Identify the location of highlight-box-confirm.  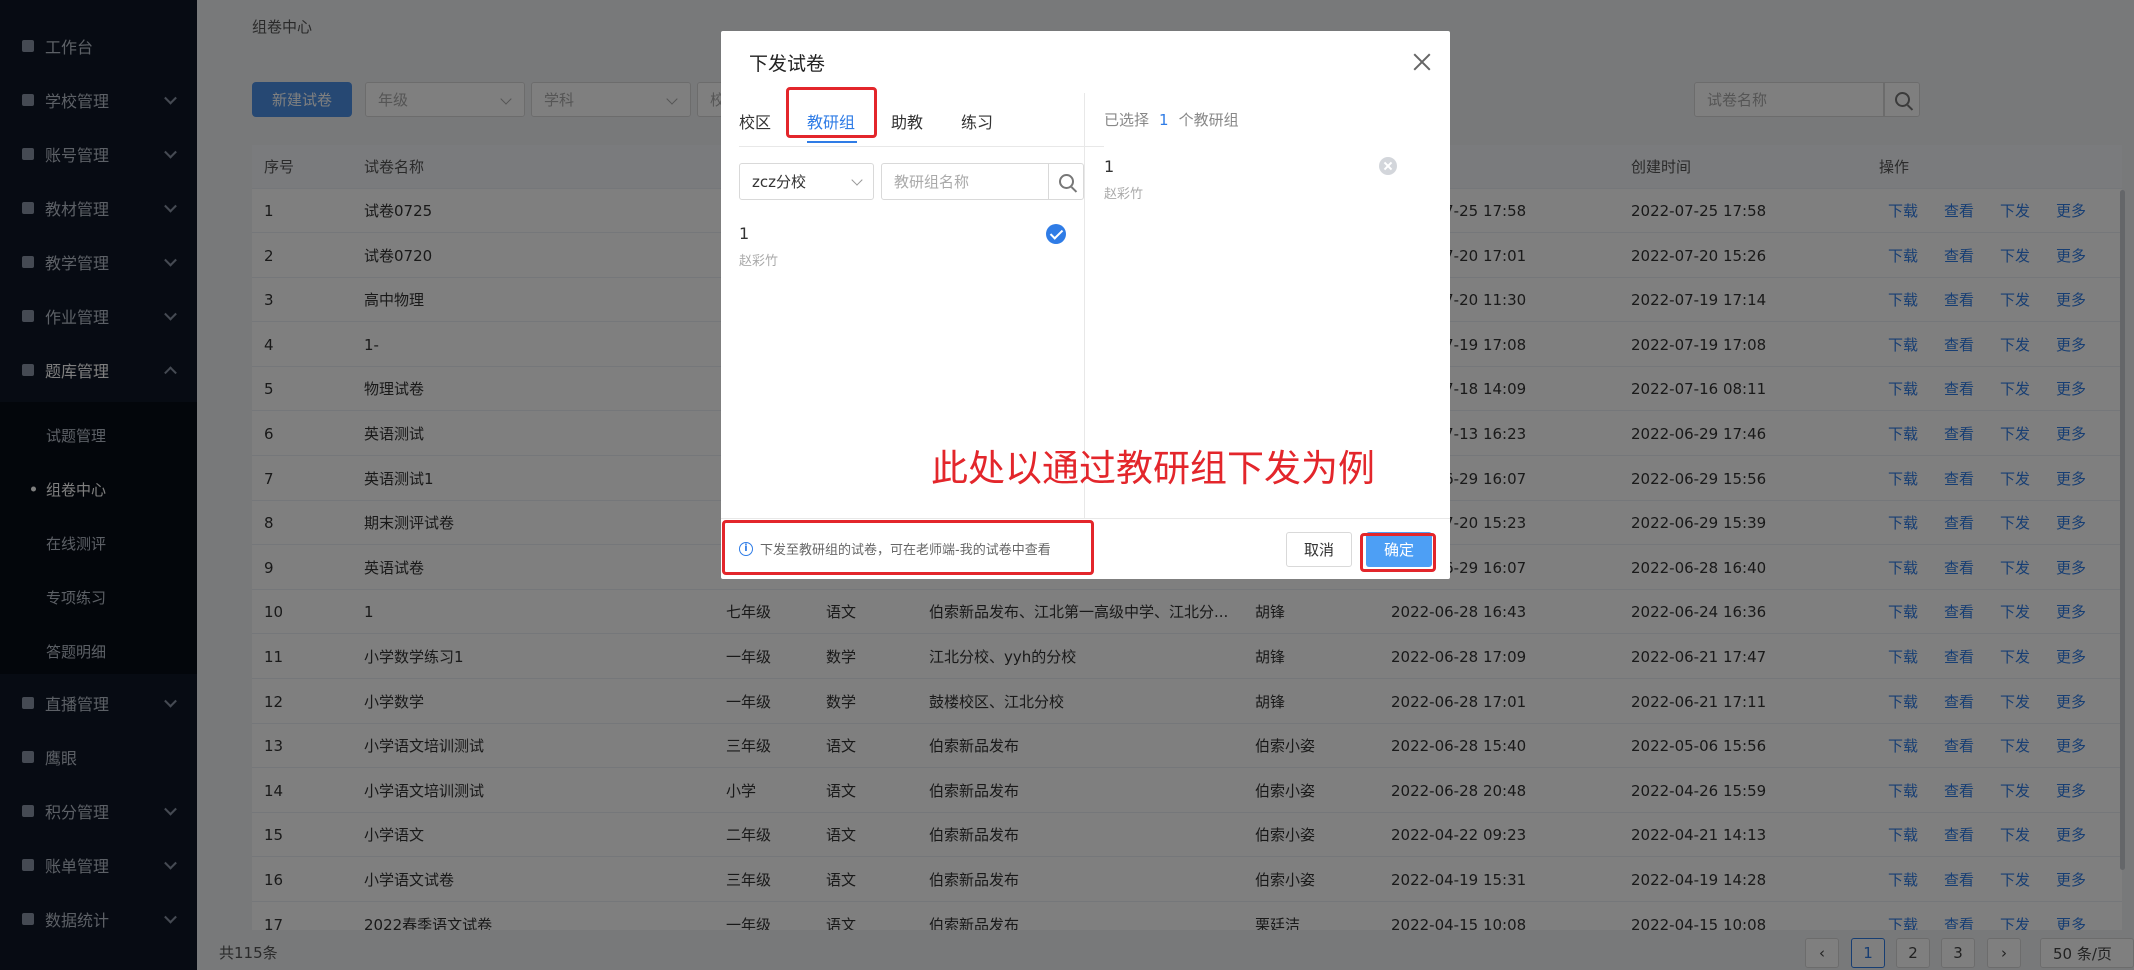
(1398, 552).